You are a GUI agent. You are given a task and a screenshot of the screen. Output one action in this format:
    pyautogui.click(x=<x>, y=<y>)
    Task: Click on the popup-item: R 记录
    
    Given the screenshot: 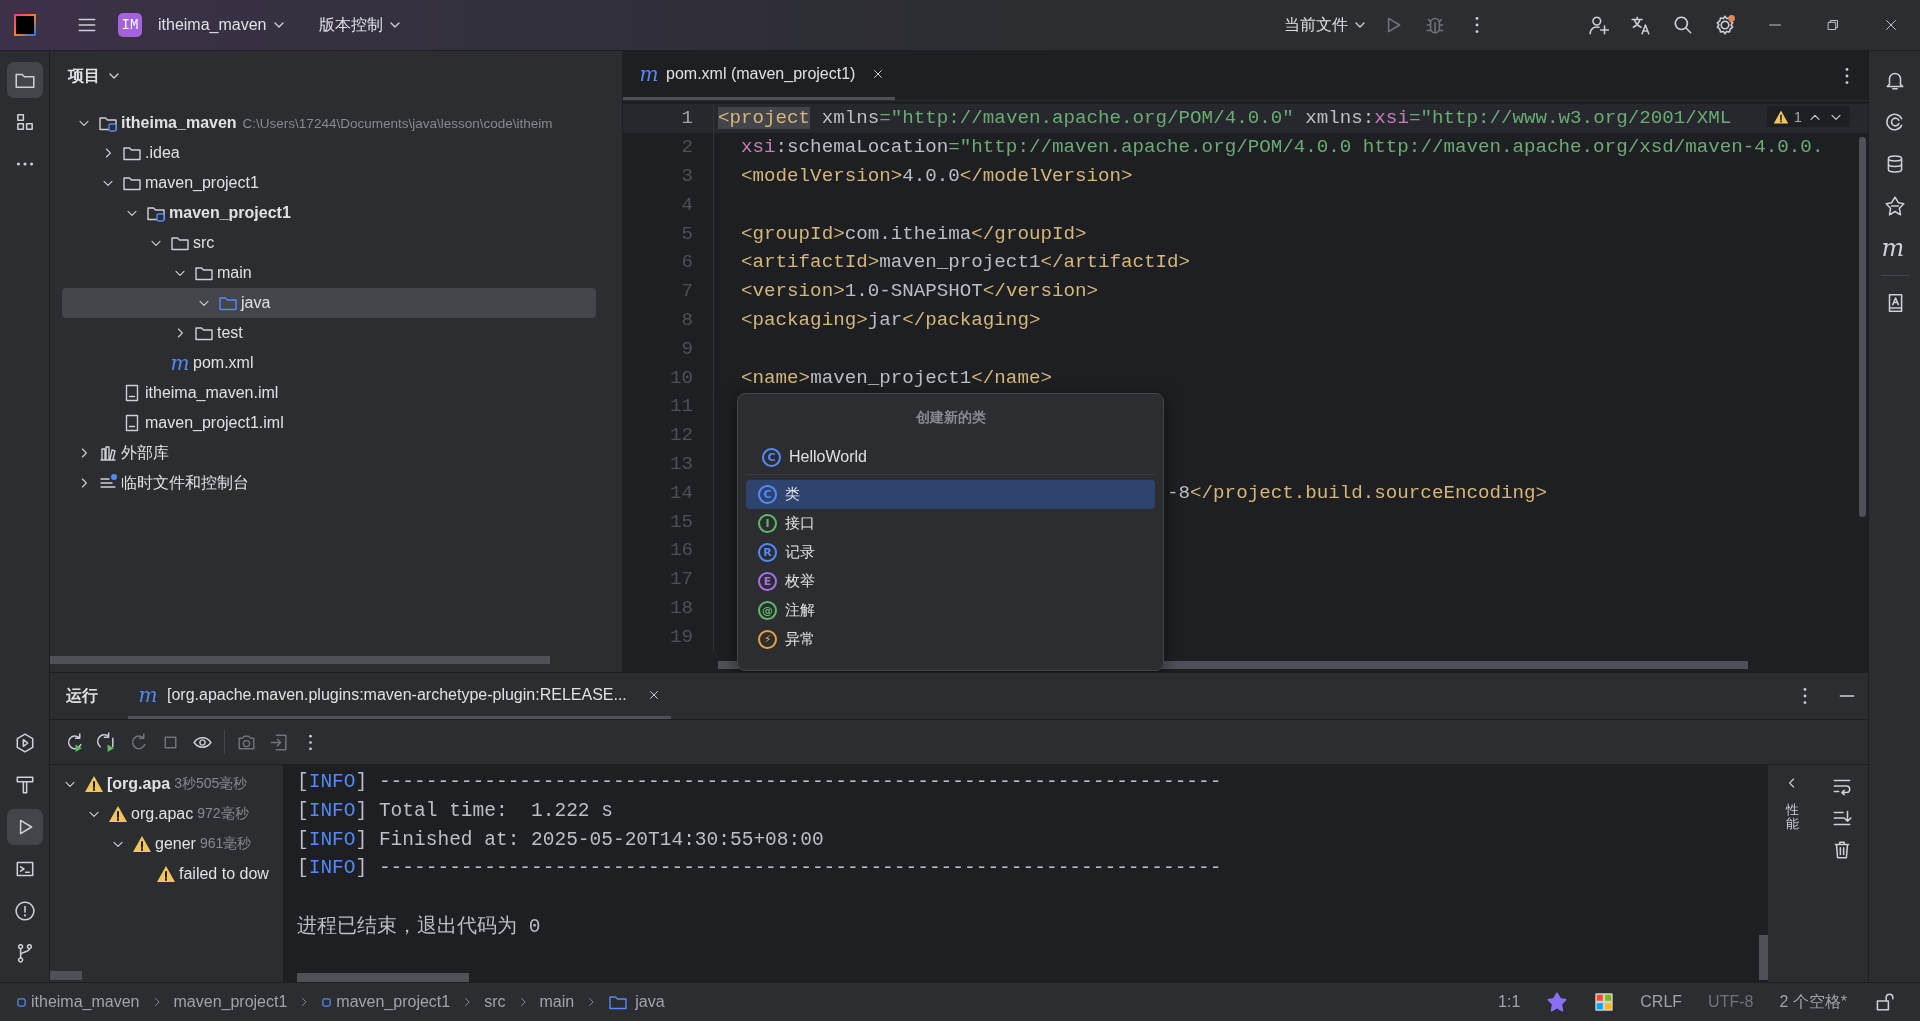 What is the action you would take?
    pyautogui.click(x=950, y=552)
    